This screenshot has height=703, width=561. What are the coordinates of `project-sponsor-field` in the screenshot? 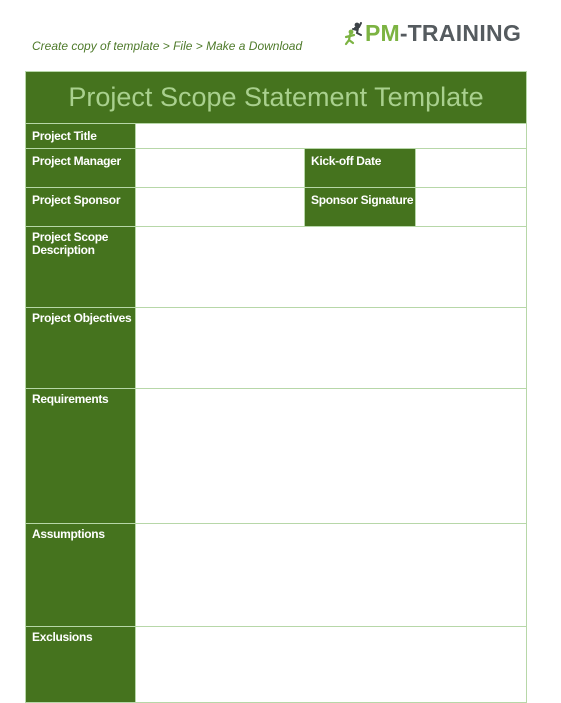 It's located at (220, 207).